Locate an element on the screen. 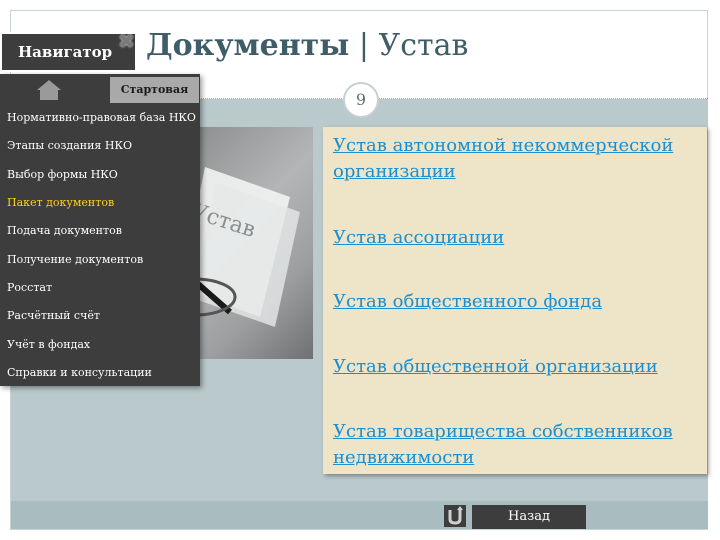 The image size is (720, 540). menu-item-legal-base: Нормативно-правовая база НКО is located at coordinates (101, 117).